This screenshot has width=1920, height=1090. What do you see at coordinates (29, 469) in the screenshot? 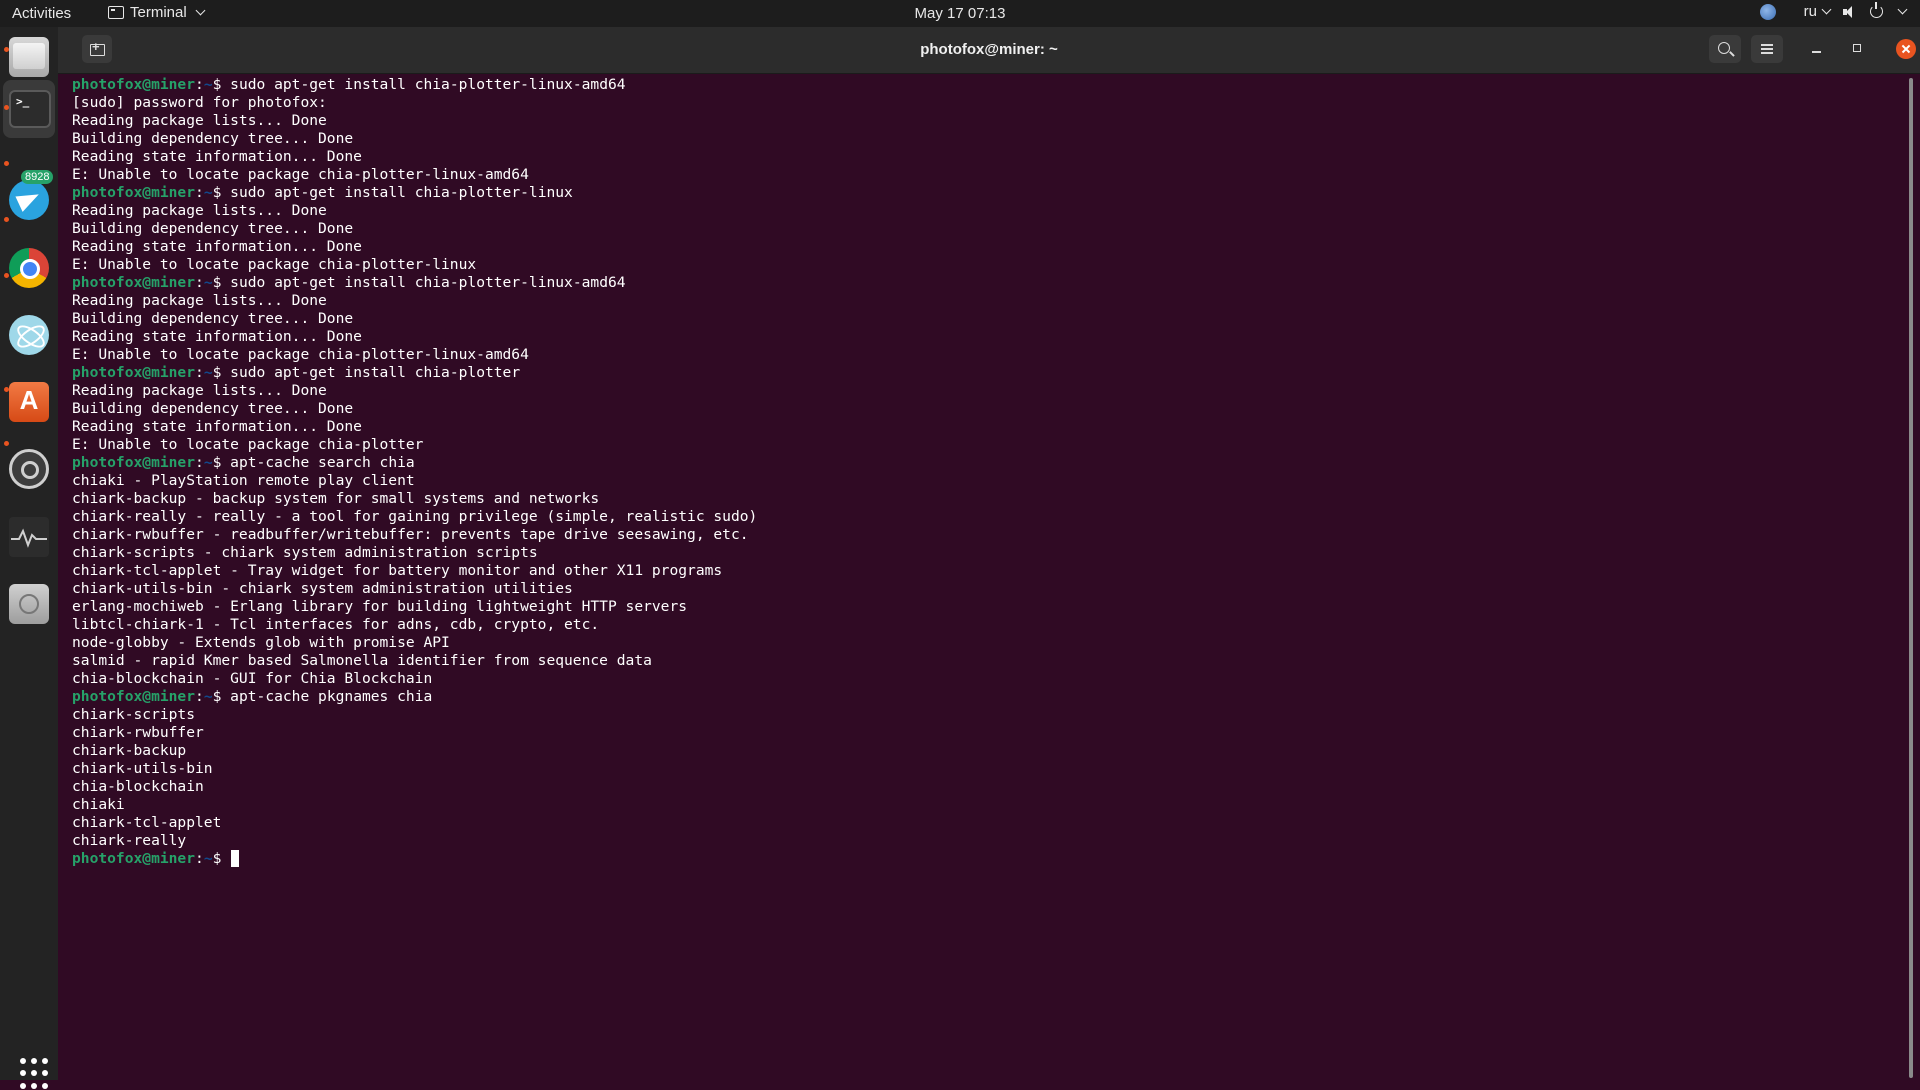
I see `settings-icon` at bounding box center [29, 469].